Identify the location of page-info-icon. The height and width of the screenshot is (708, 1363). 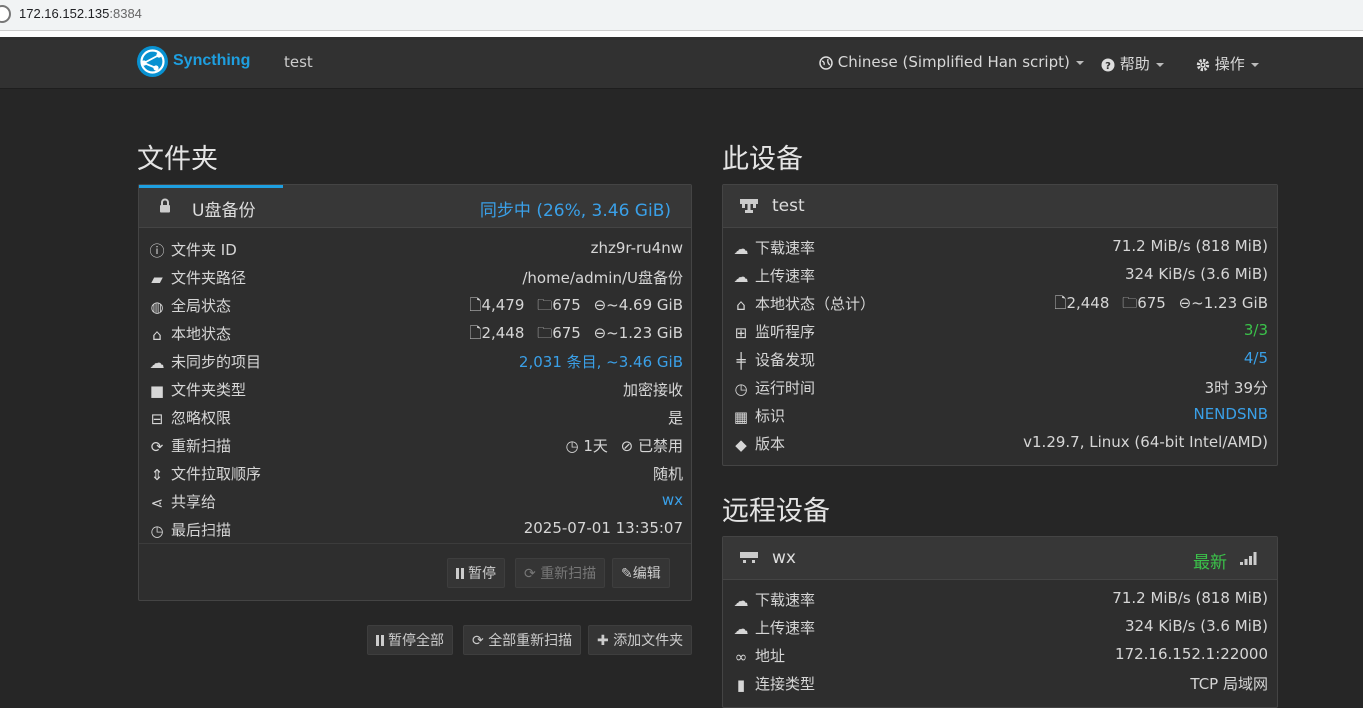
(5, 14).